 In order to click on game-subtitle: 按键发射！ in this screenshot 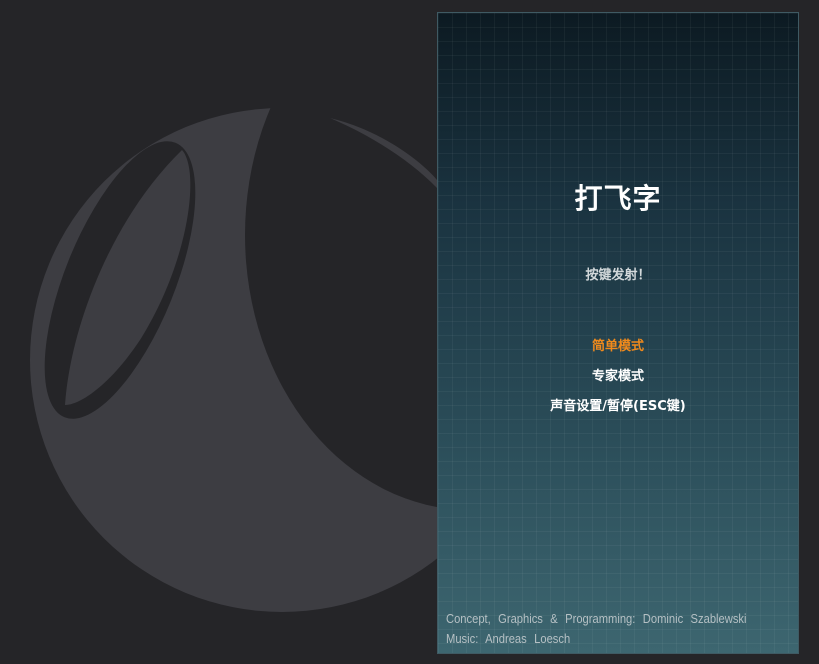, I will do `click(618, 275)`.